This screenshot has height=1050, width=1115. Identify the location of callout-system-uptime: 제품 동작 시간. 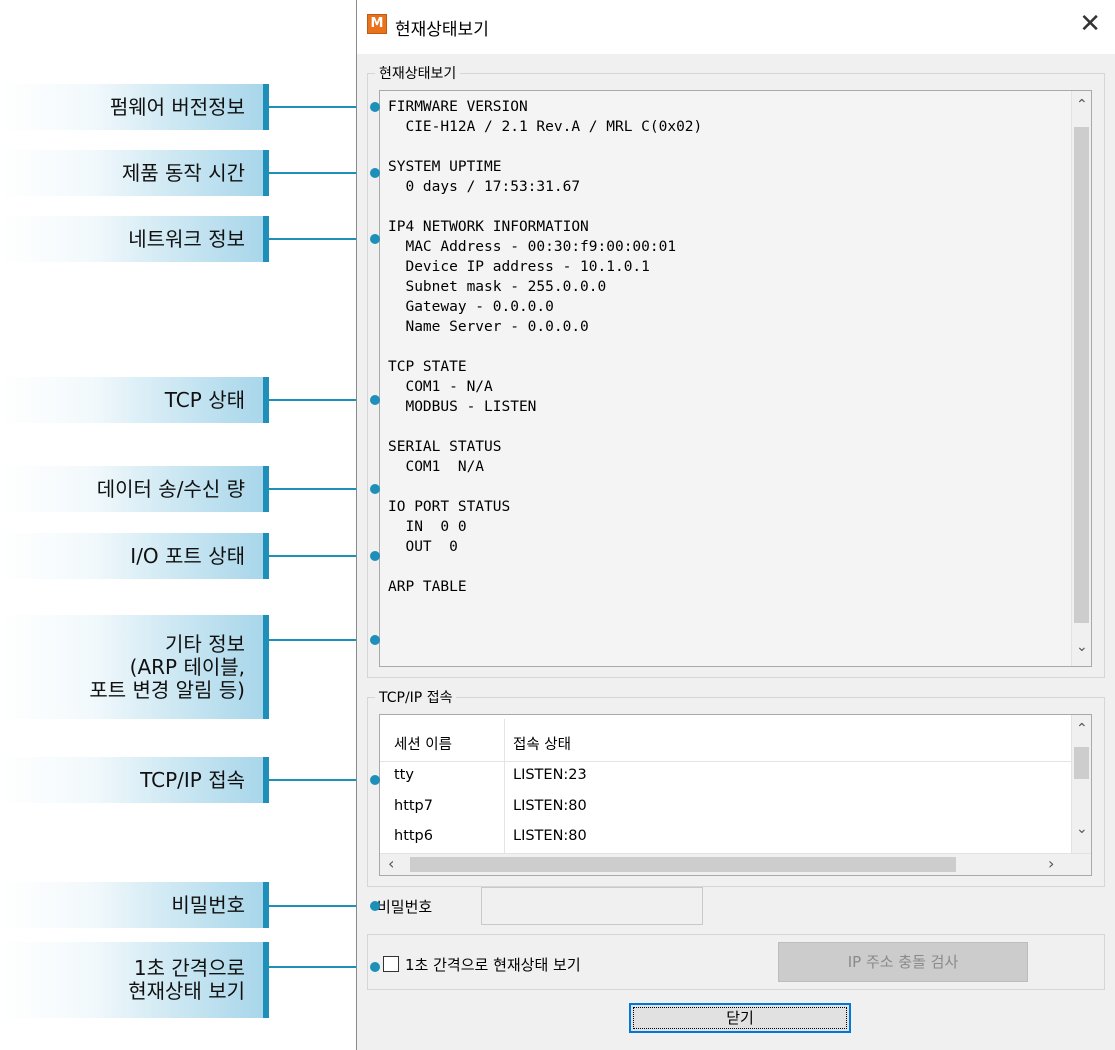
(134, 173).